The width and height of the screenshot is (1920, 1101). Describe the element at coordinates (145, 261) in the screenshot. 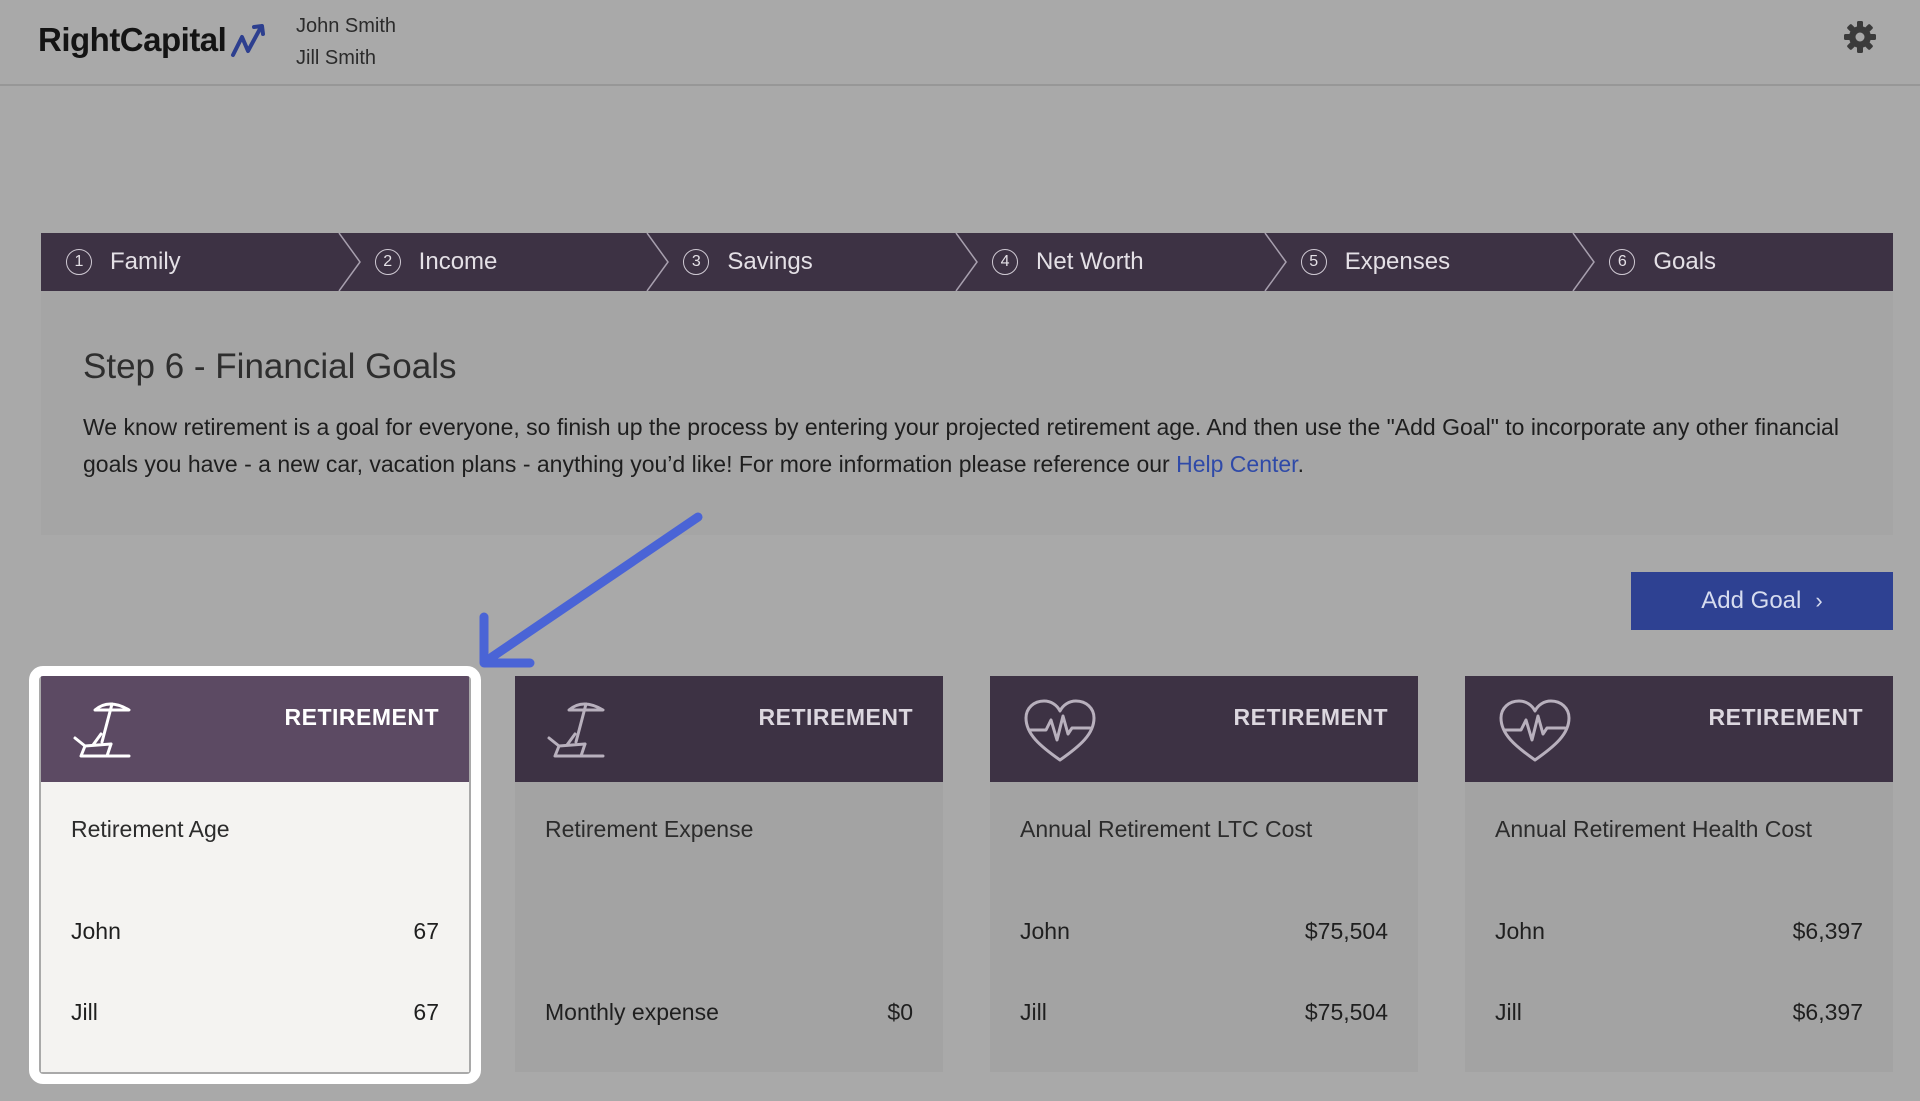

I see `step-label: Family` at that location.